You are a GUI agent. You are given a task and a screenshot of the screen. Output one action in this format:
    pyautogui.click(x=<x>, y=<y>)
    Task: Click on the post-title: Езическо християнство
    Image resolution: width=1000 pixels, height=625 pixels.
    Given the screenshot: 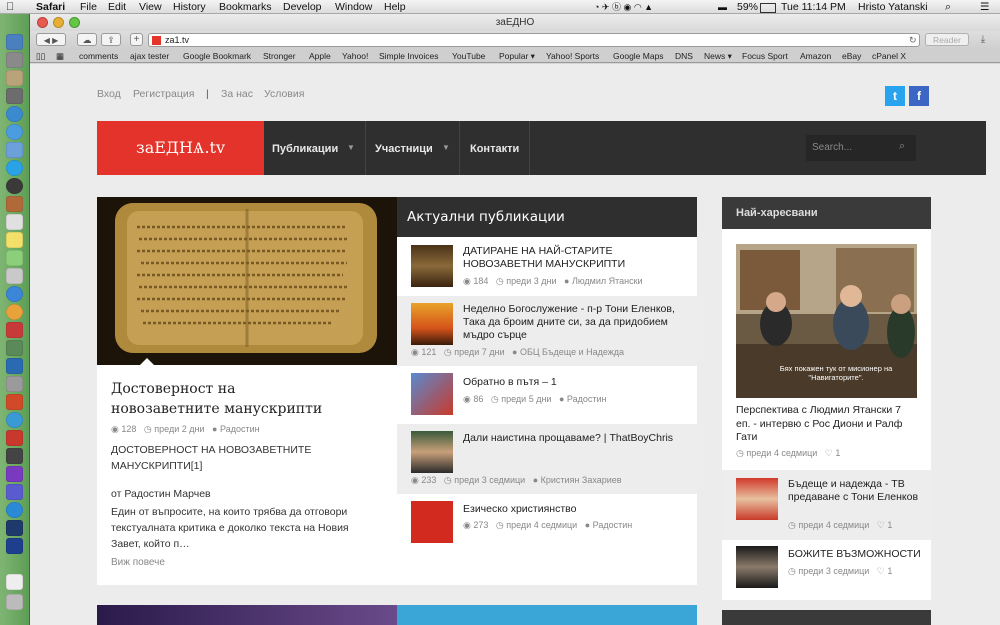 What is the action you would take?
    pyautogui.click(x=573, y=509)
    